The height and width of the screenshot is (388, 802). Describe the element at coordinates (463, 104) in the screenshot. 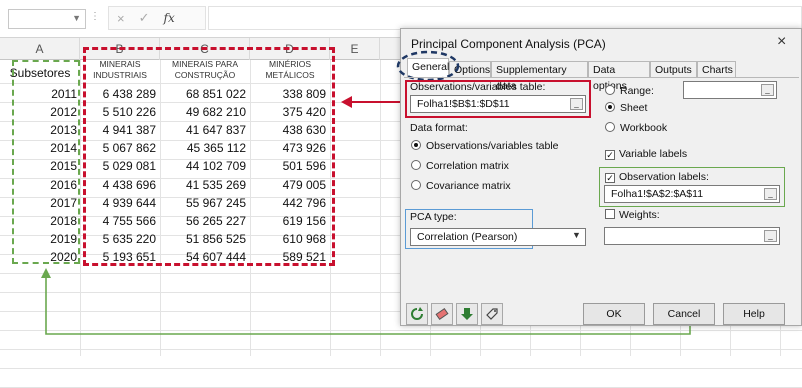

I see `obs-var-value: Folha1!$B$1:$D$11` at that location.